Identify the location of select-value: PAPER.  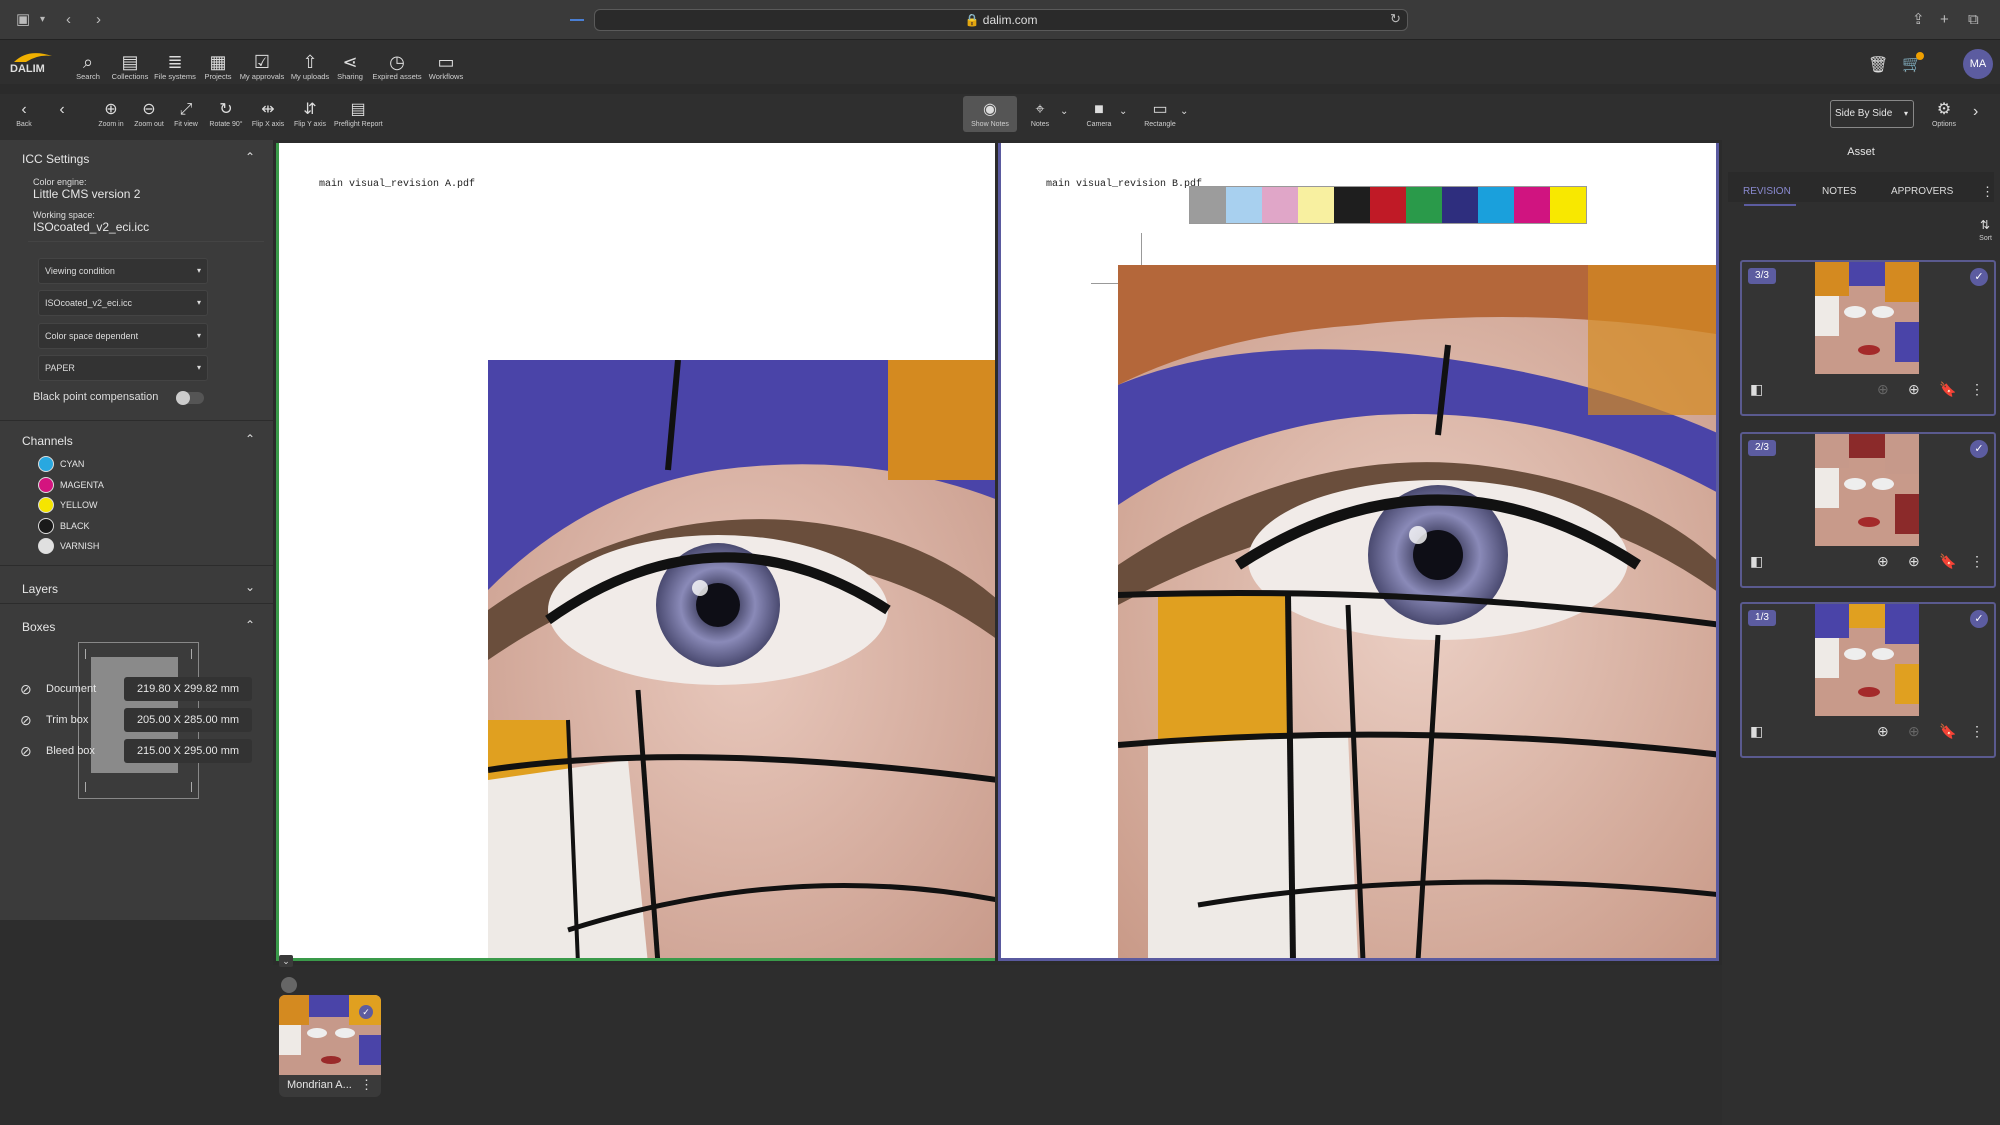
(60, 368).